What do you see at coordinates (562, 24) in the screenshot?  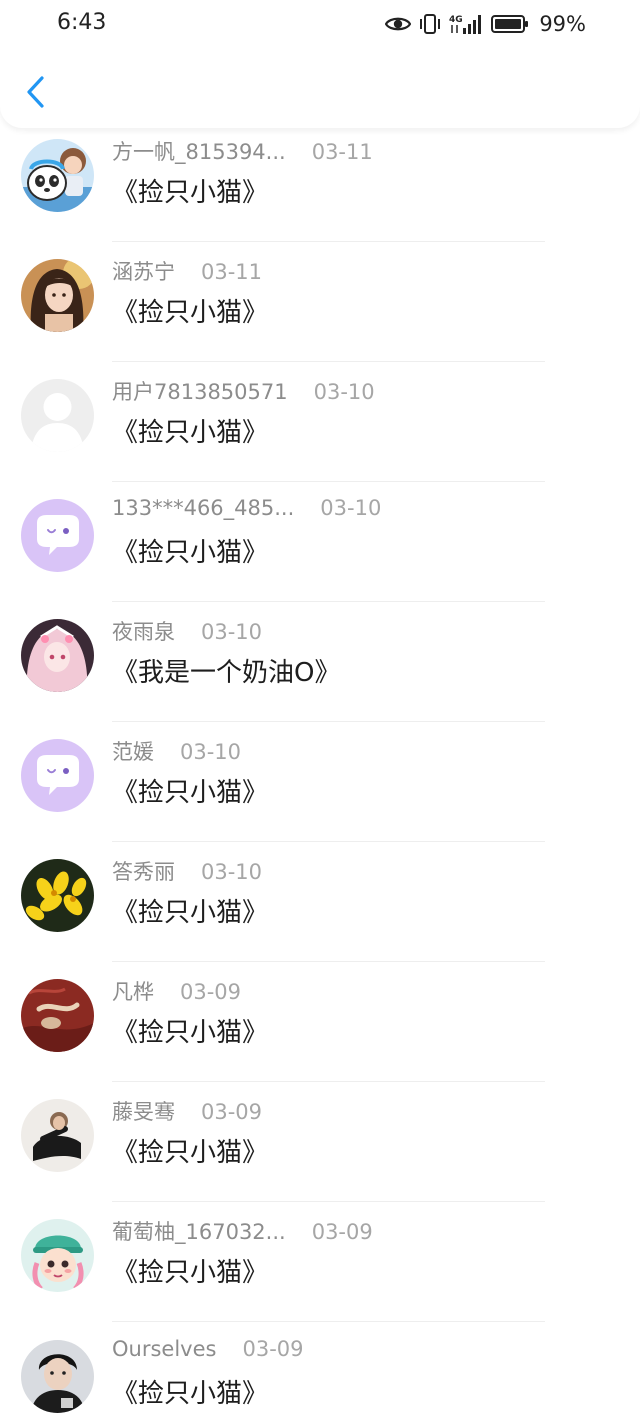 I see `battery-percentage: 99%` at bounding box center [562, 24].